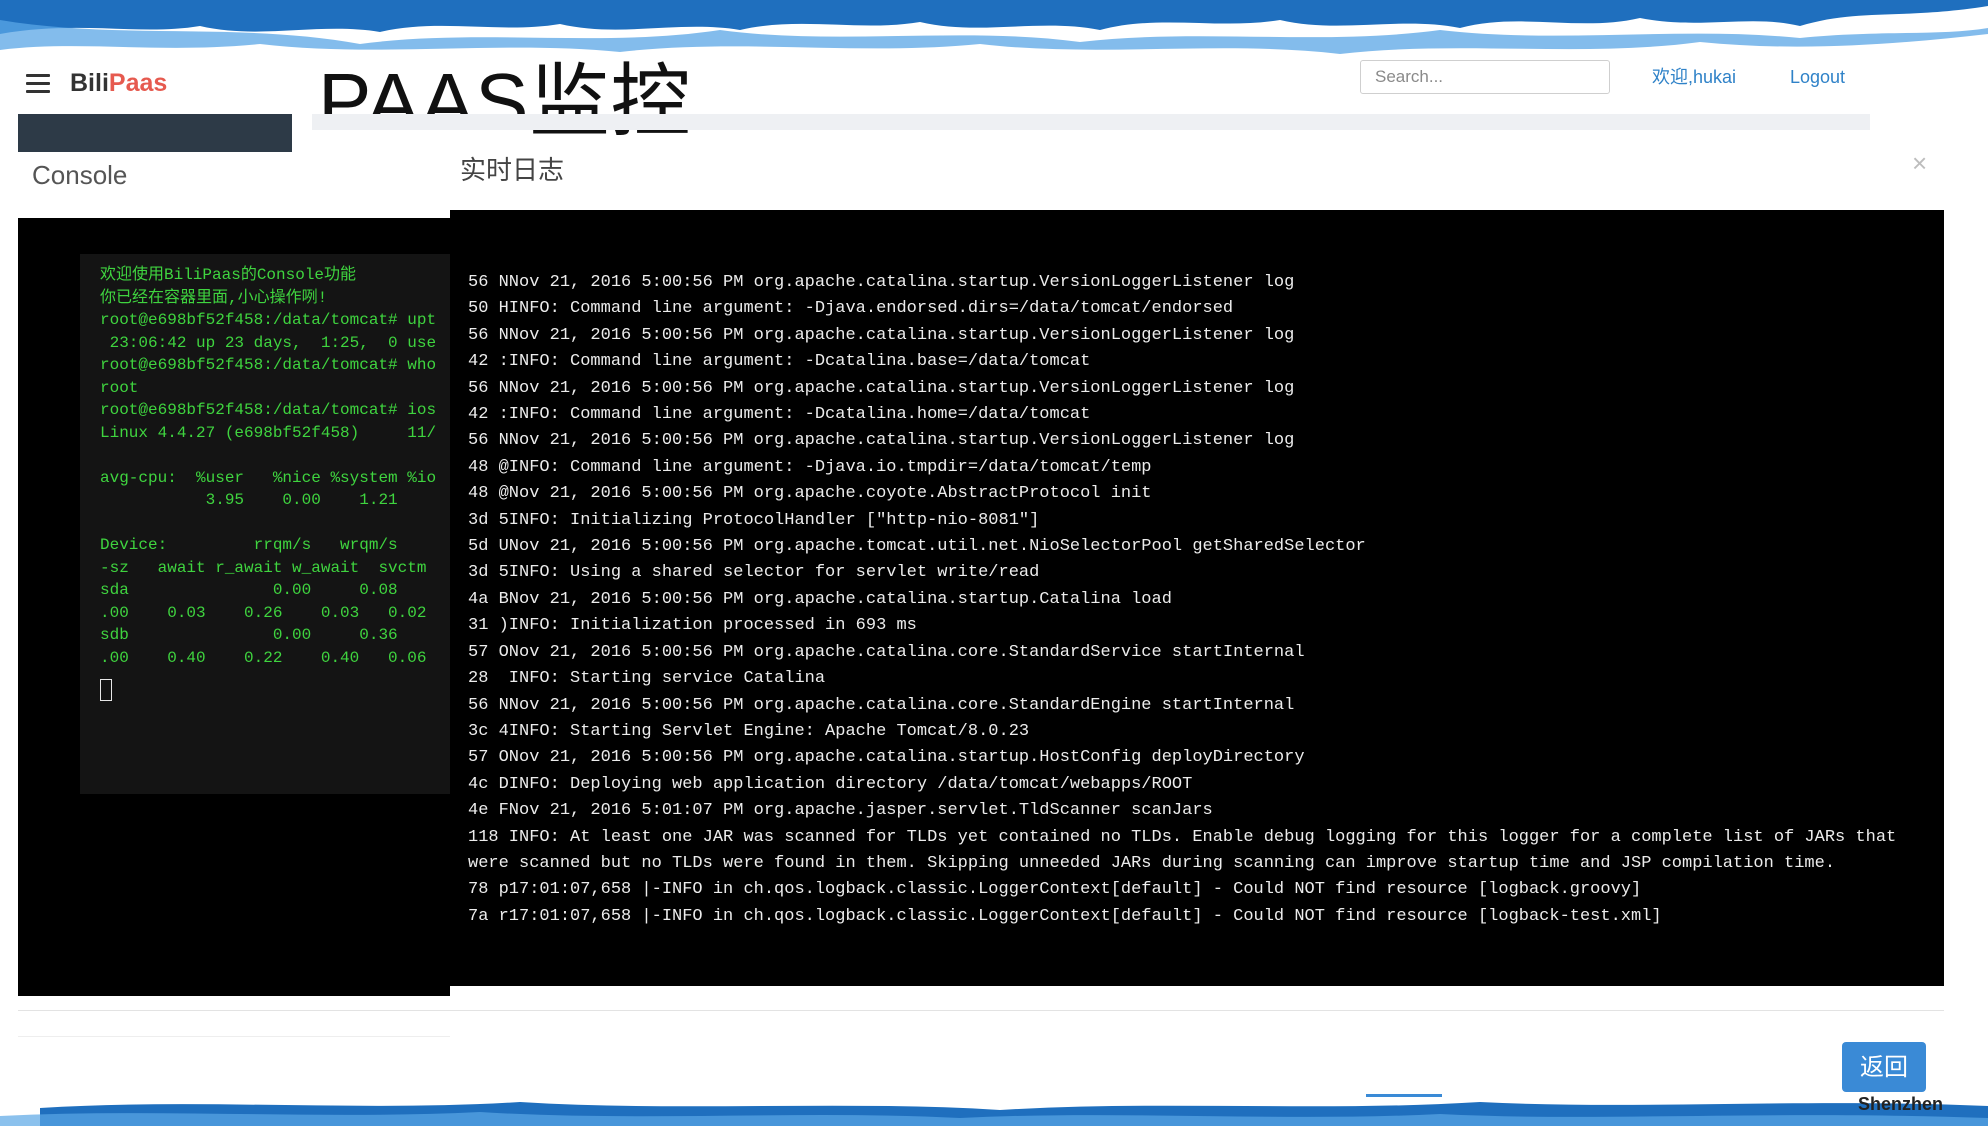 This screenshot has width=1988, height=1126. I want to click on terminal-line: Linux 4.4.27 (e698bf52f458) 11/, so click(268, 432).